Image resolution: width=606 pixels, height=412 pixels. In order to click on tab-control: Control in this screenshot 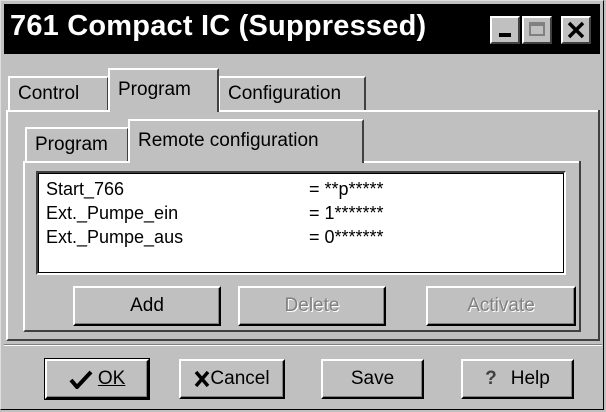, I will do `click(58, 94)`.